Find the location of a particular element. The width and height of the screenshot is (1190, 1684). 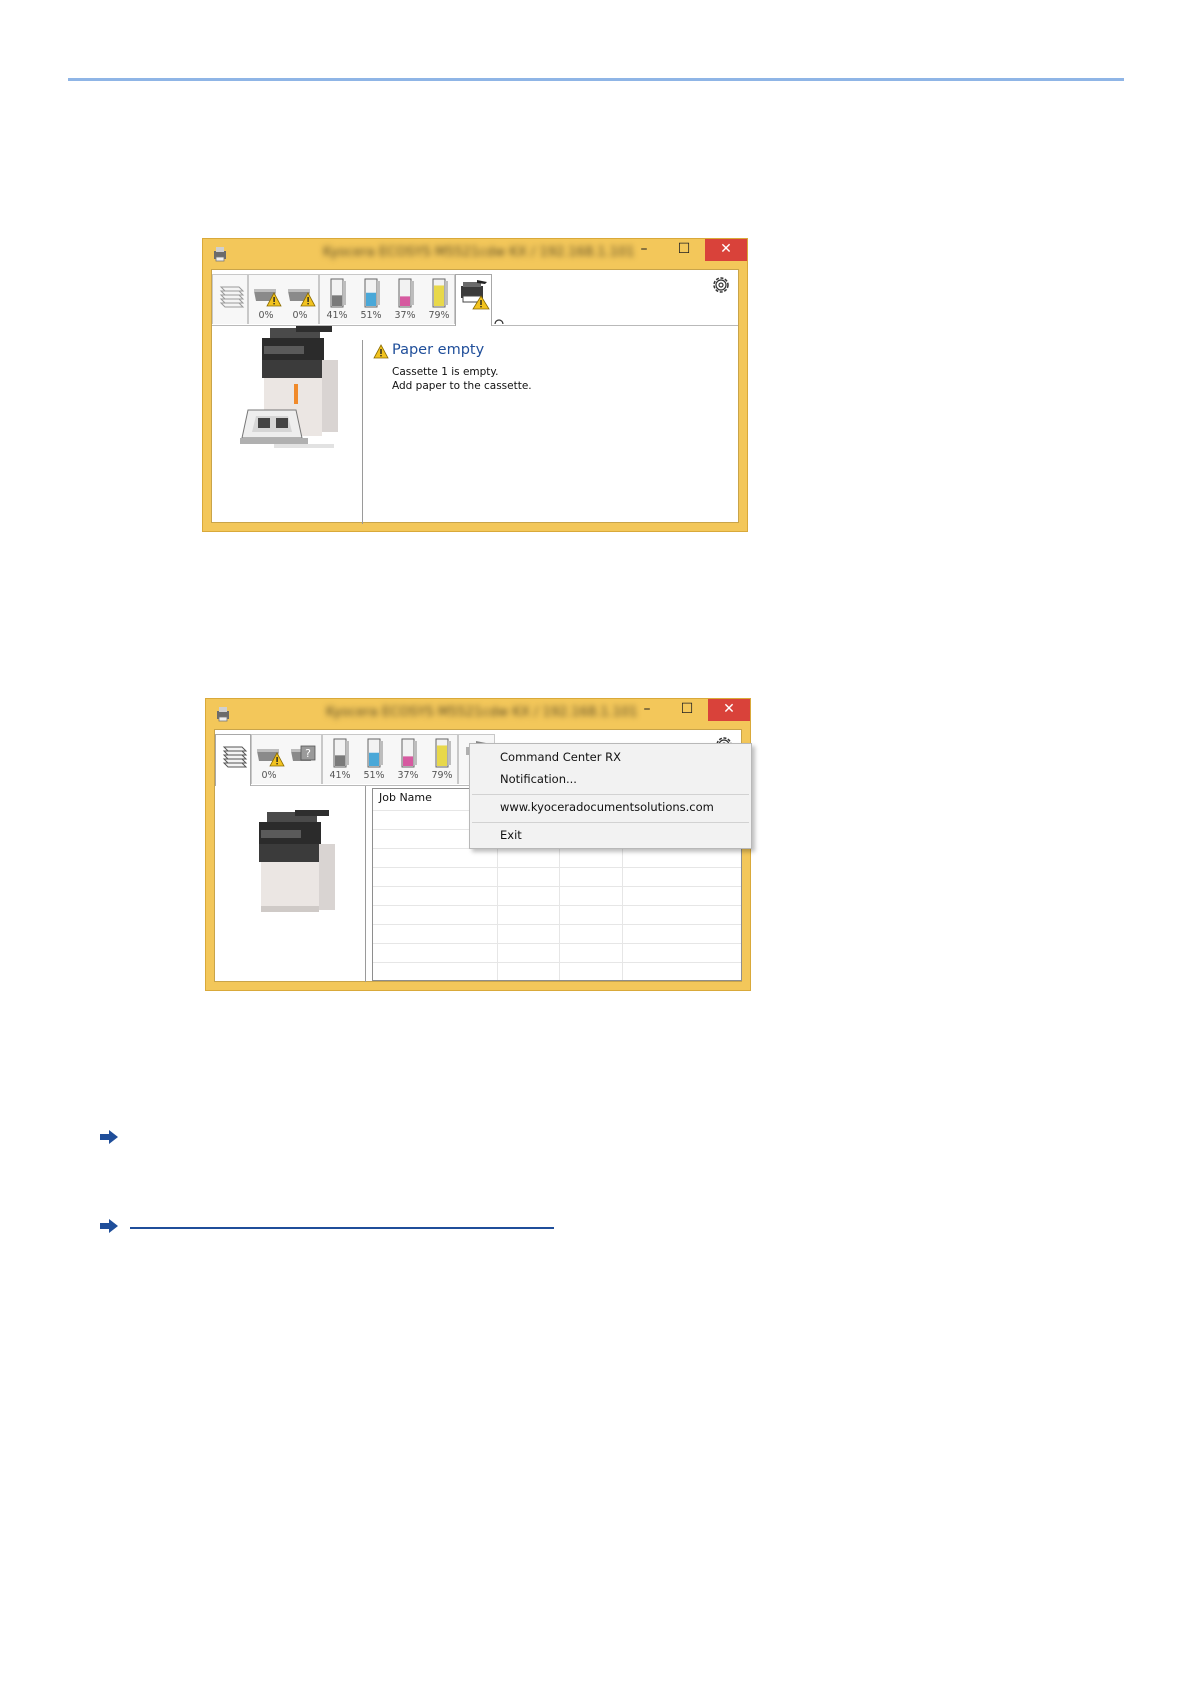

tab-paper: 0% 0% is located at coordinates (283, 299).